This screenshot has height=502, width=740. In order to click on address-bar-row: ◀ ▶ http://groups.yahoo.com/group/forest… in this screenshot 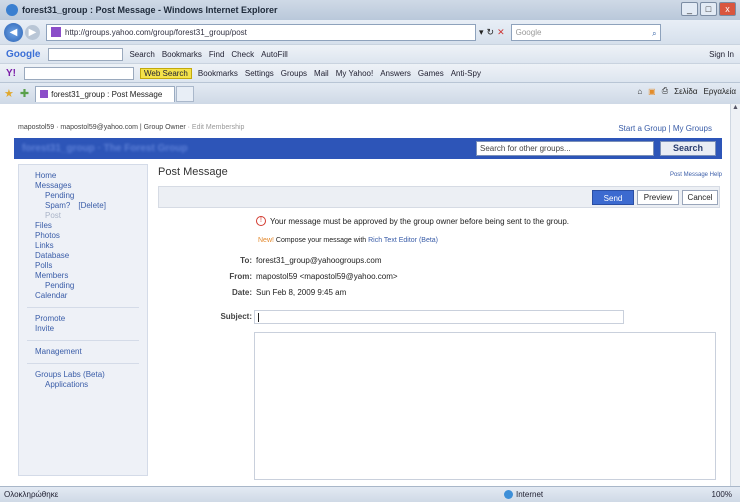, I will do `click(370, 32)`.